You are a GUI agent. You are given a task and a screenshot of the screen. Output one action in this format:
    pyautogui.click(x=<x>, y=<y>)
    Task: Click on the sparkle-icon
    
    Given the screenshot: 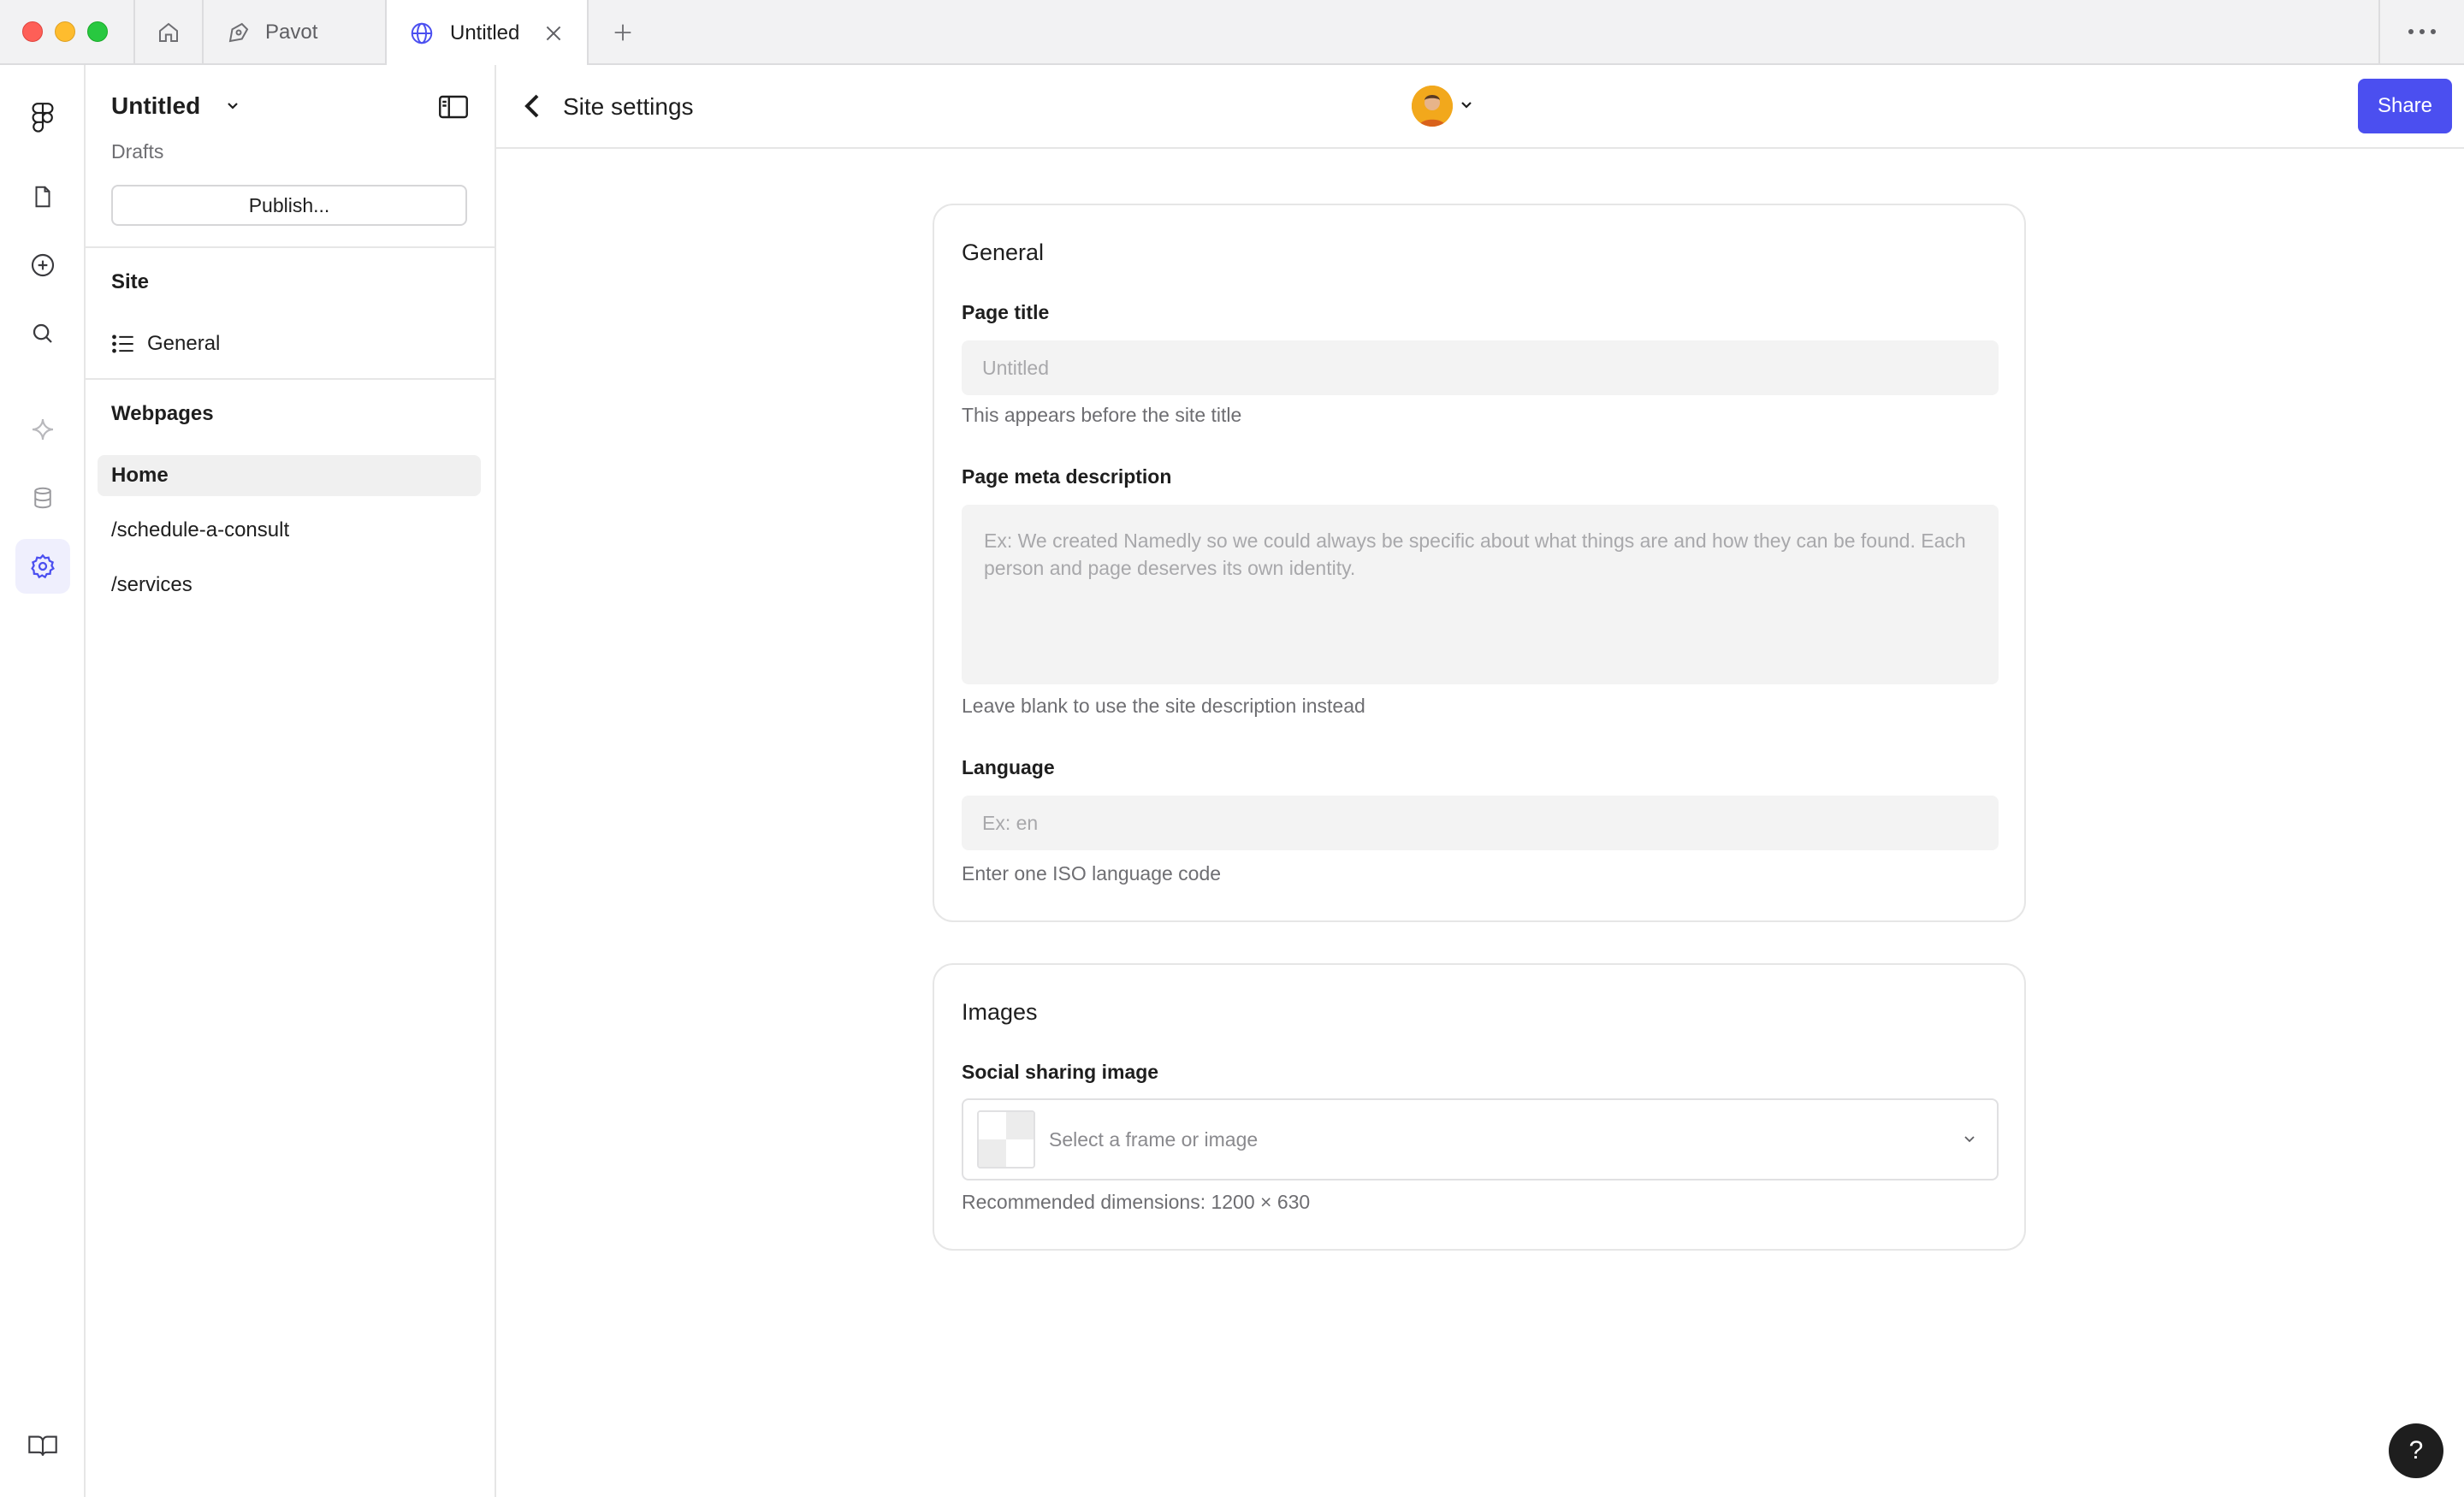 What is the action you would take?
    pyautogui.click(x=43, y=429)
    